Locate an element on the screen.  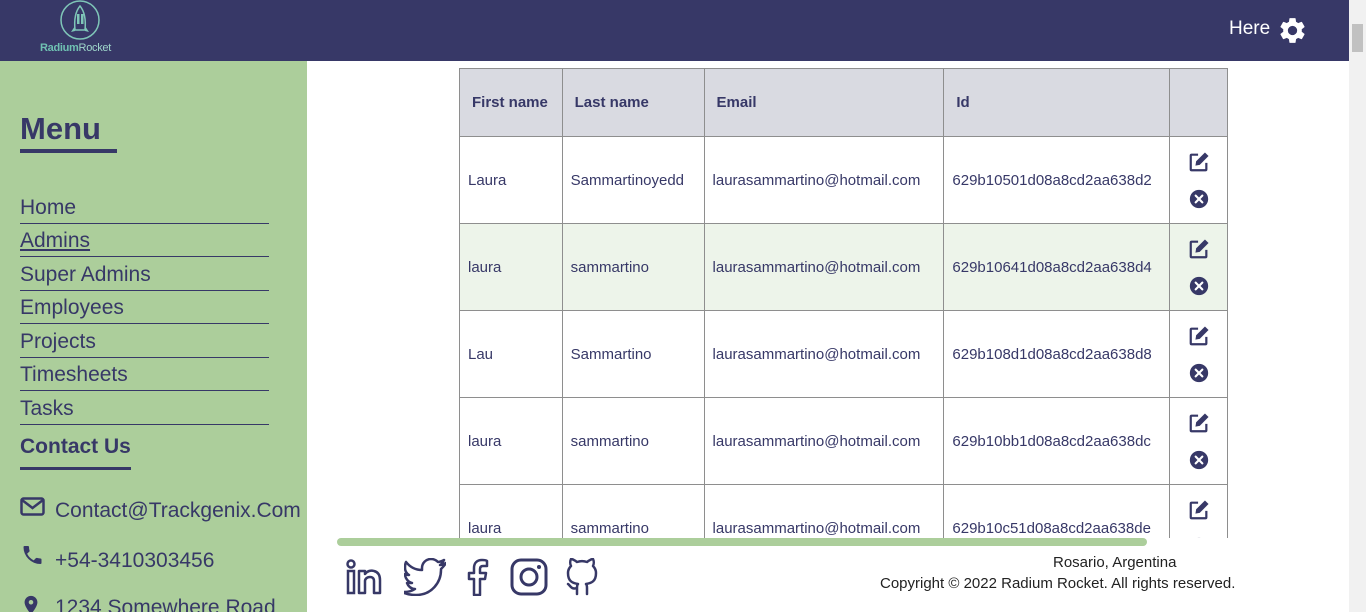
sidebar-item-label: Tasks is located at coordinates (47, 408).